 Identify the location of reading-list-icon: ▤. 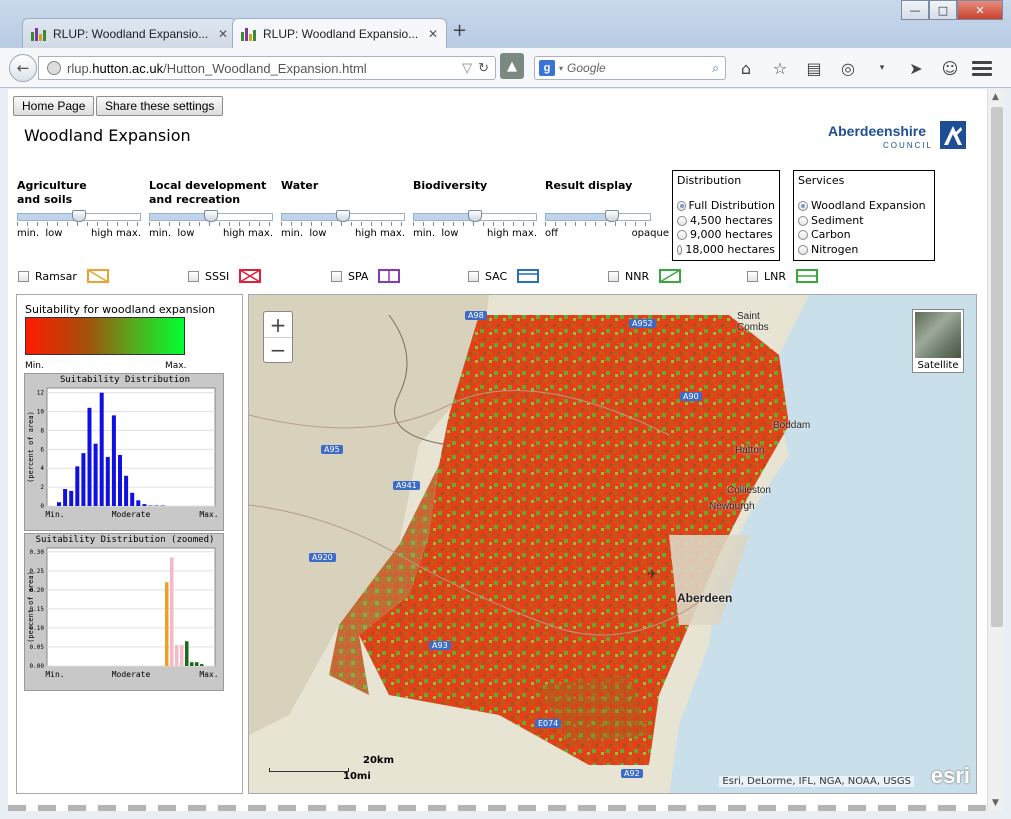
(814, 68).